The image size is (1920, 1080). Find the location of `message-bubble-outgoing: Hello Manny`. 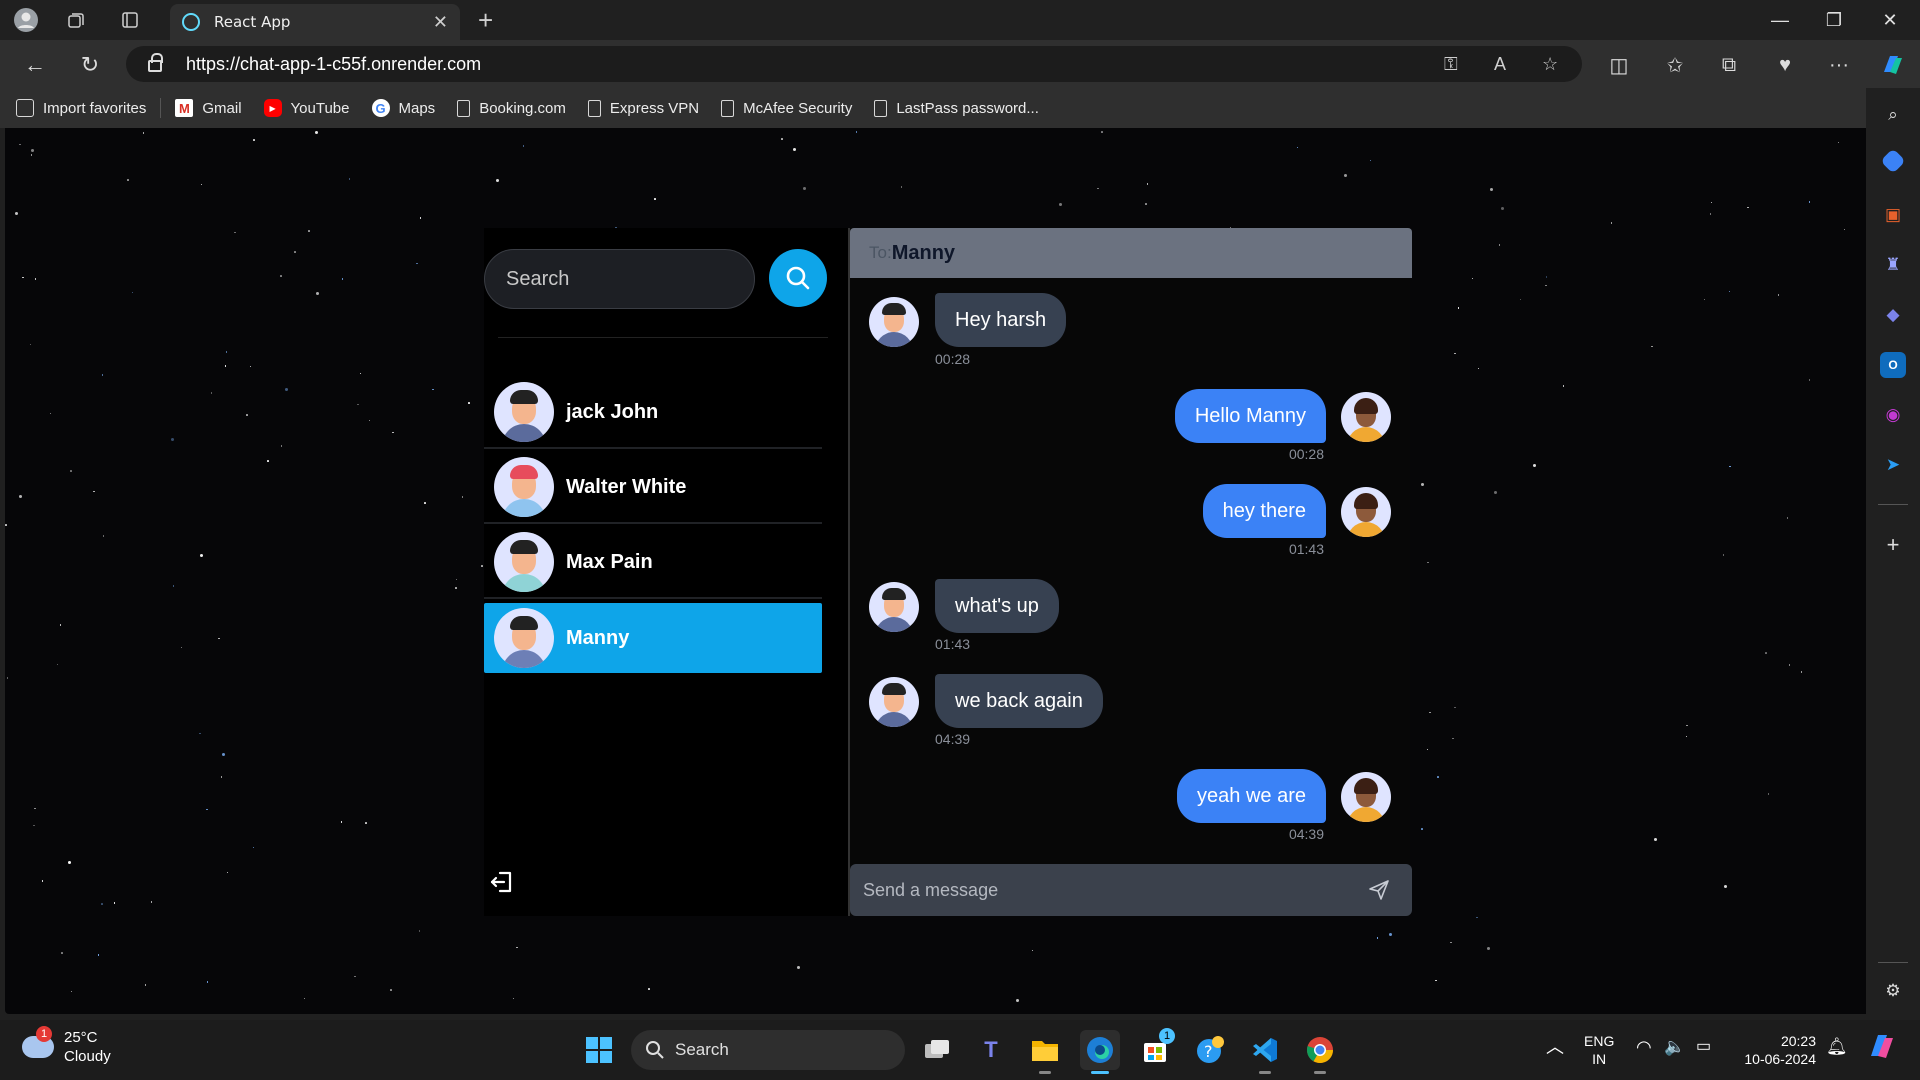

message-bubble-outgoing: Hello Manny is located at coordinates (1250, 416).